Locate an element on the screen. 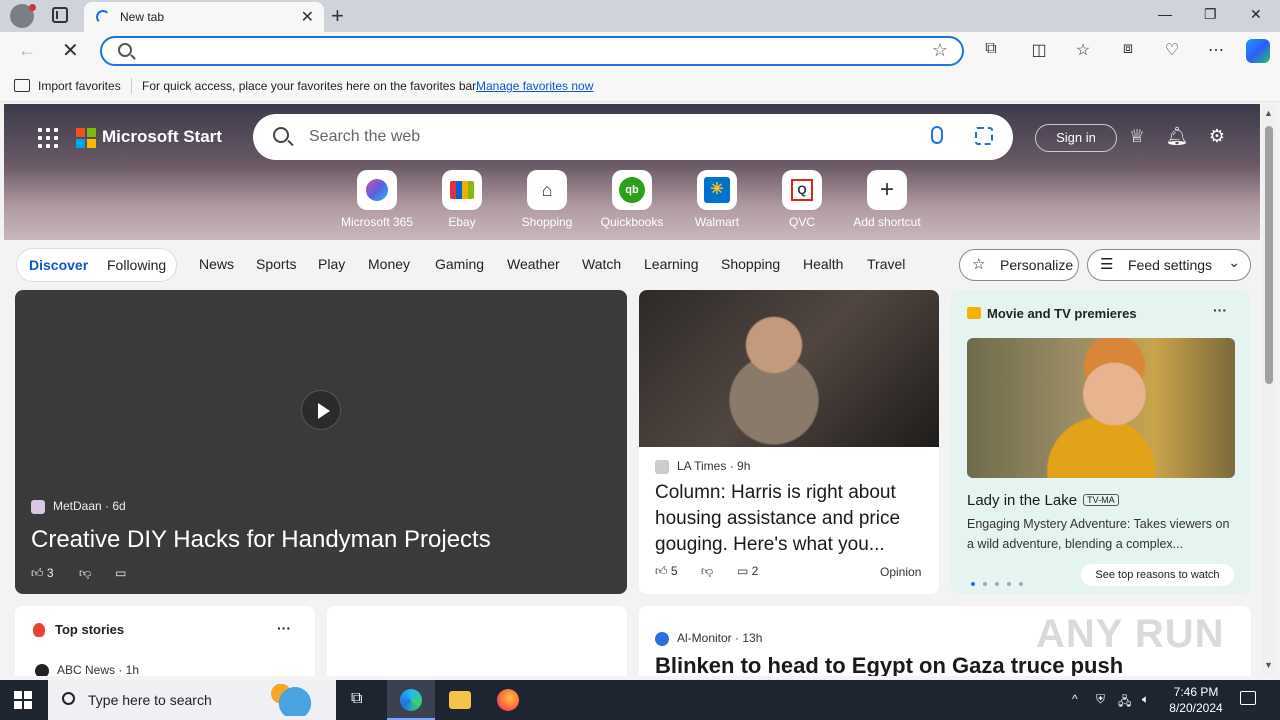  taskbar-file-explorer is located at coordinates (460, 700).